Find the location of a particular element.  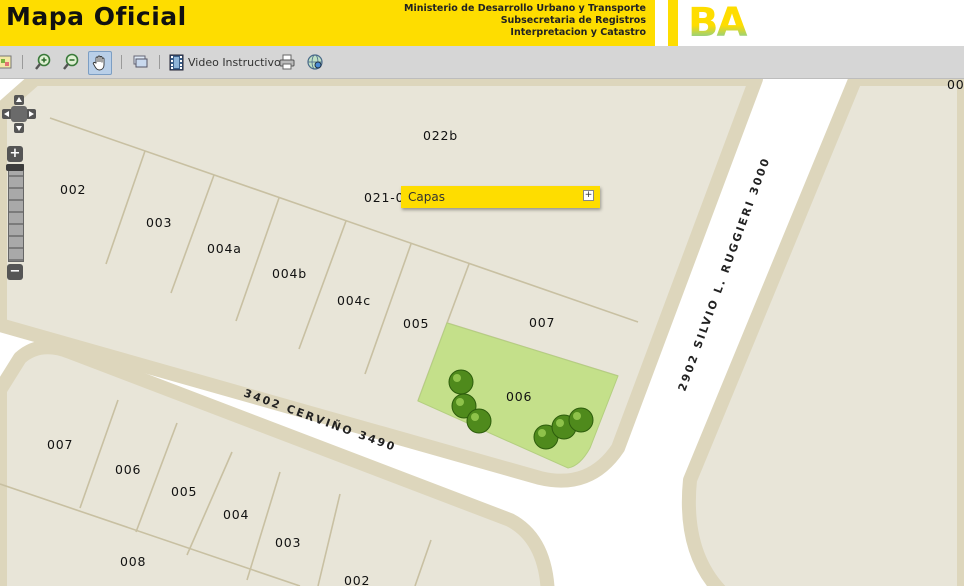

globe-icon is located at coordinates (315, 62).